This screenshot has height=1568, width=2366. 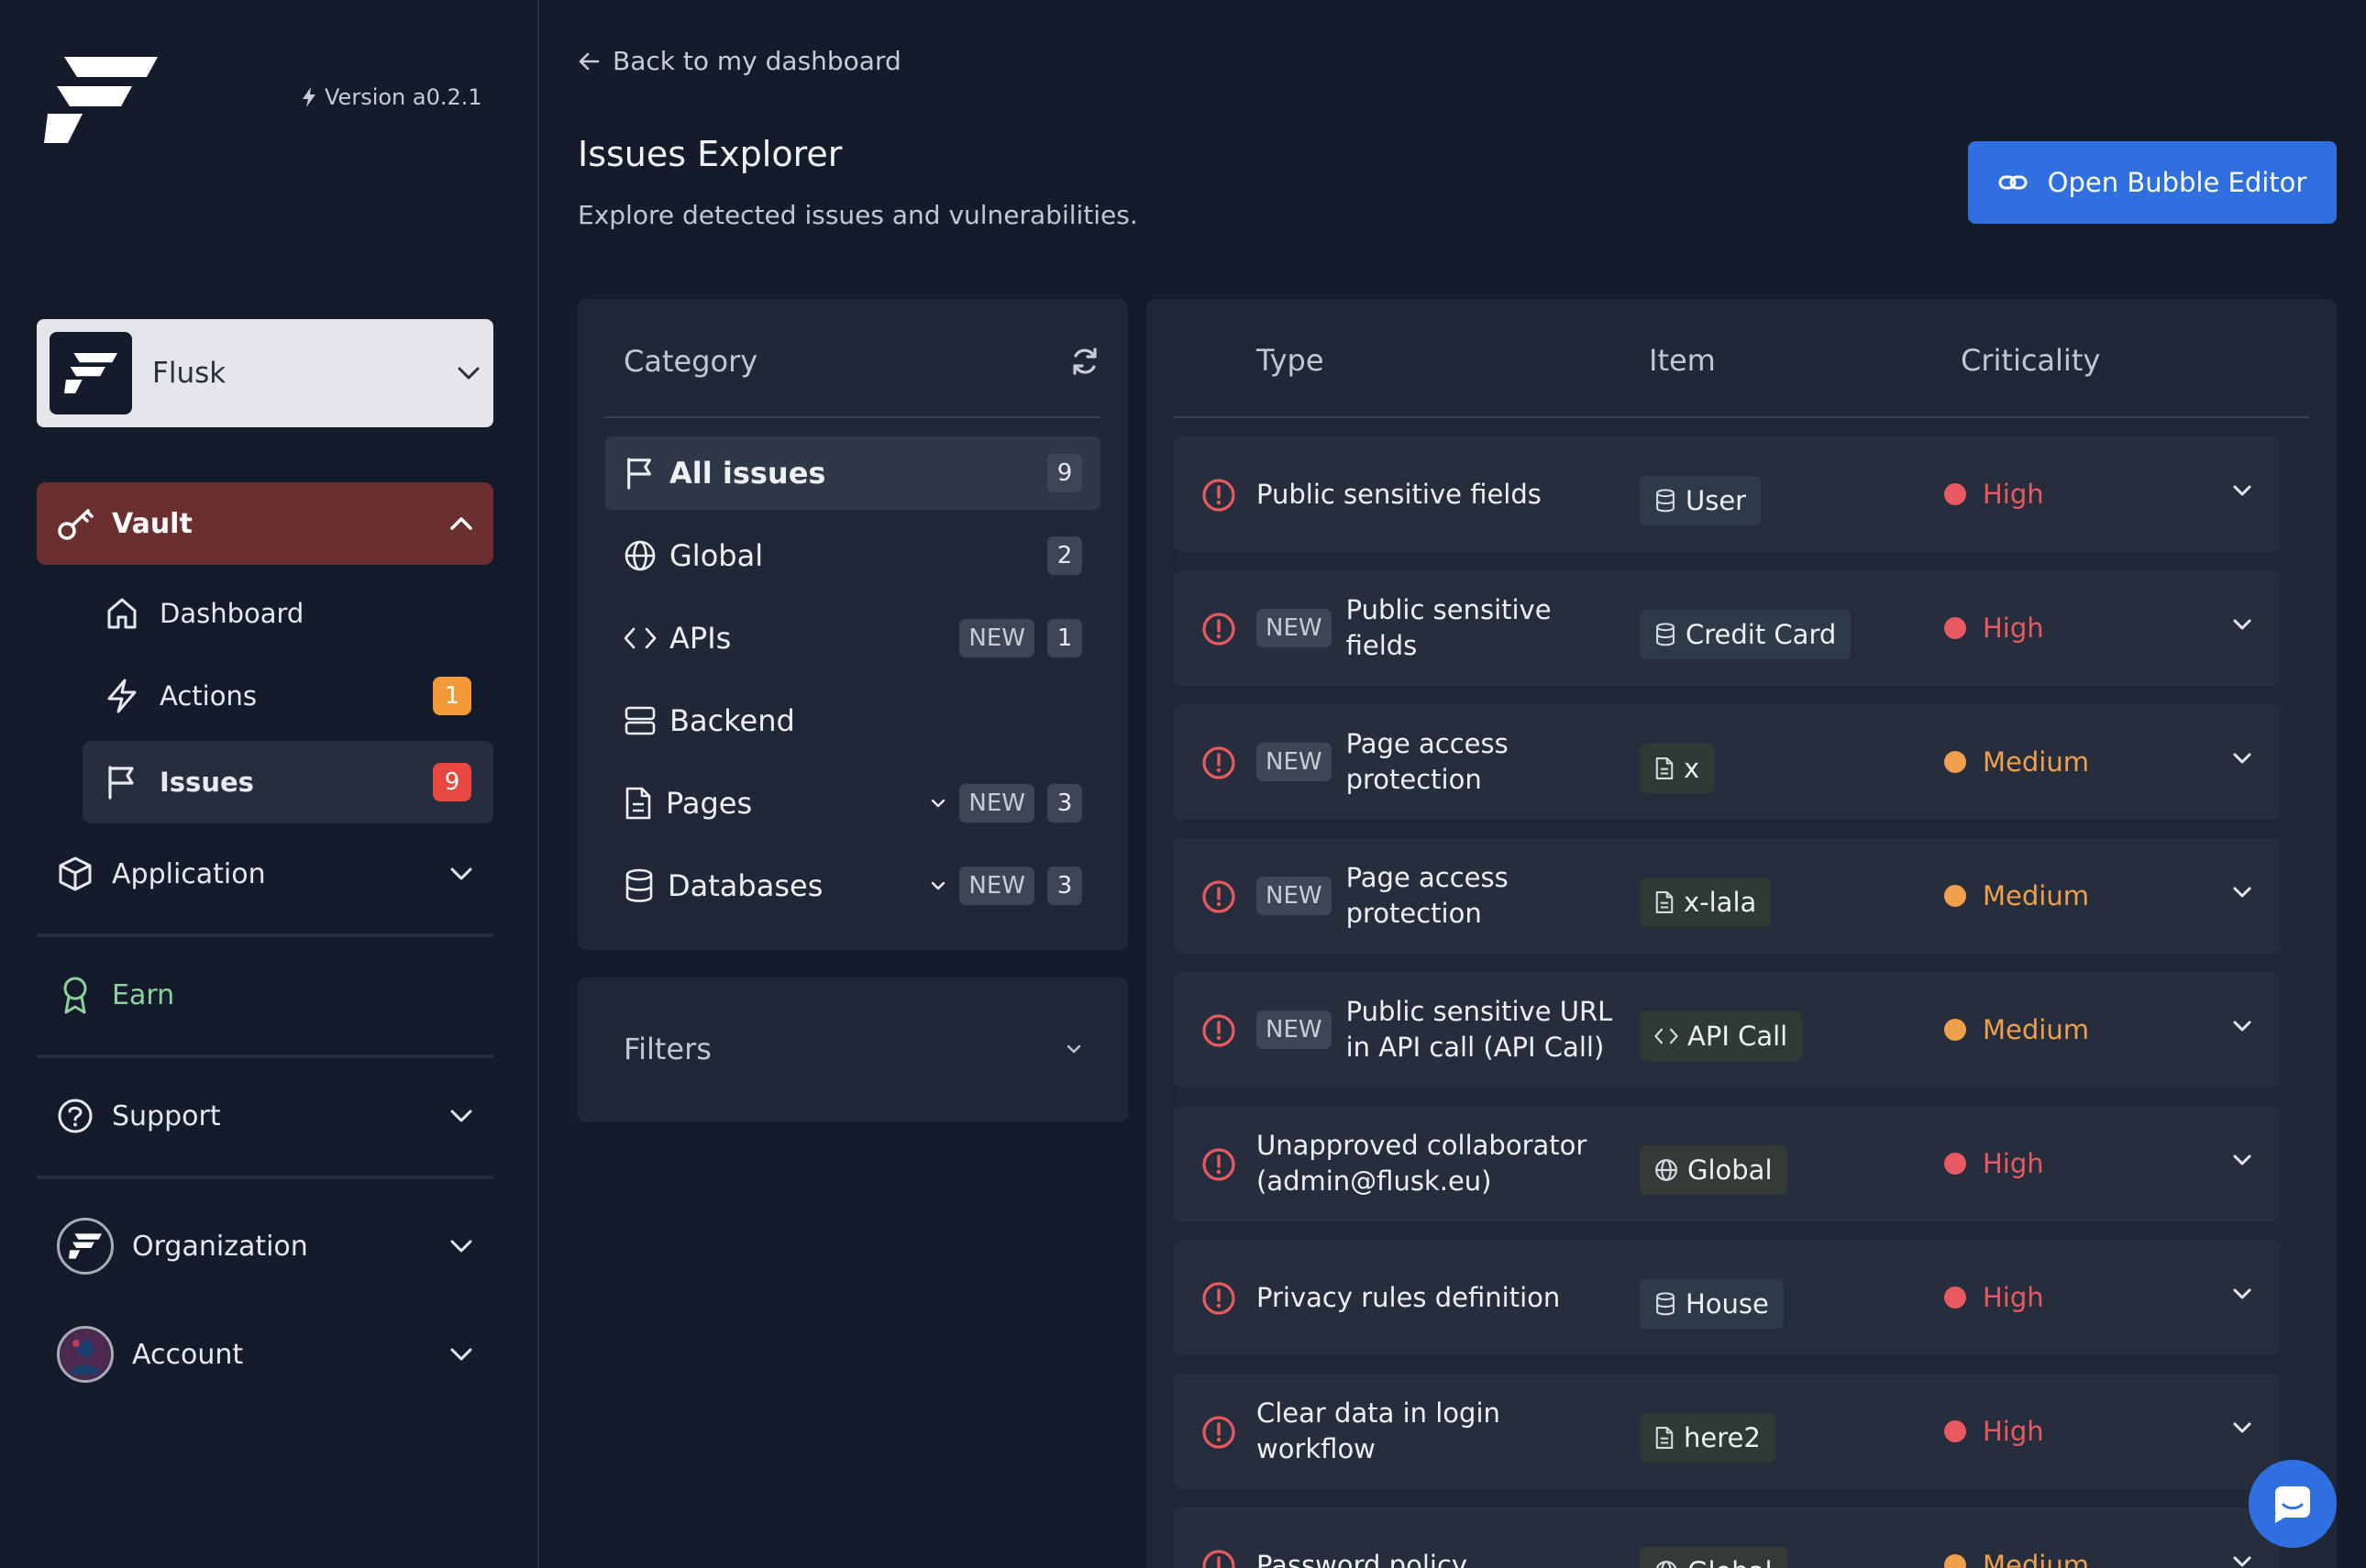 I want to click on sidebar-item-account: Account, so click(x=265, y=1355).